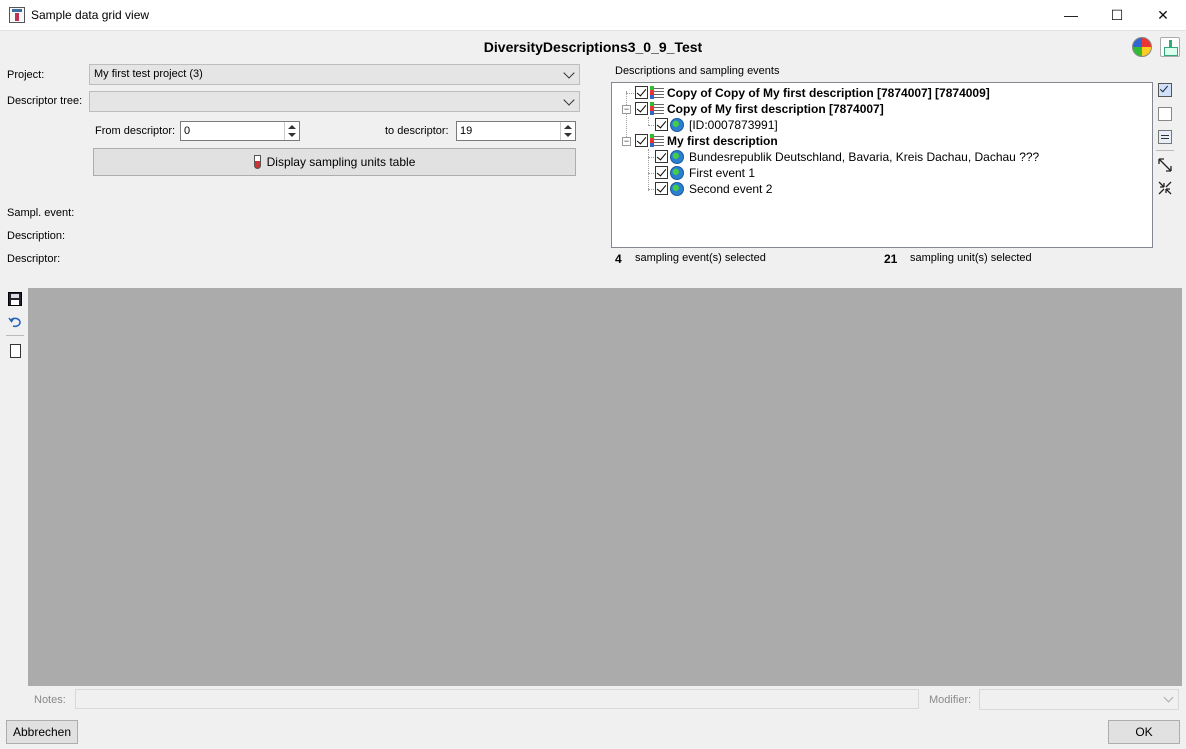 The height and width of the screenshot is (749, 1186). I want to click on events-selected-count: 4, so click(618, 259).